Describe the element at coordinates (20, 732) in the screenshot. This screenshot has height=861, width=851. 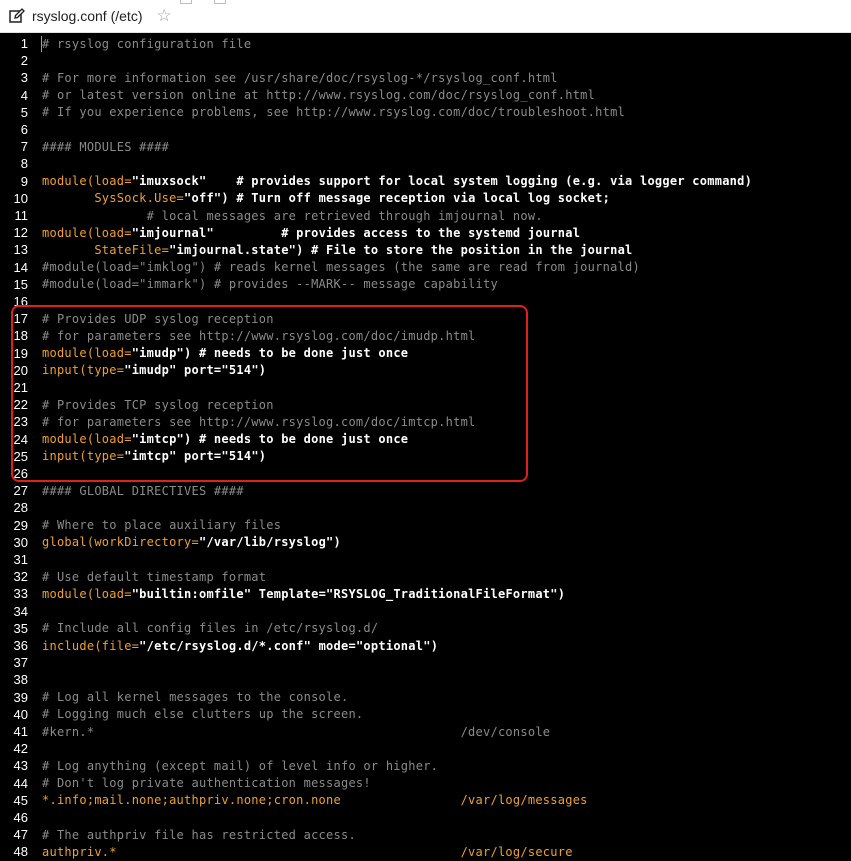
I see `line-number: 41` at that location.